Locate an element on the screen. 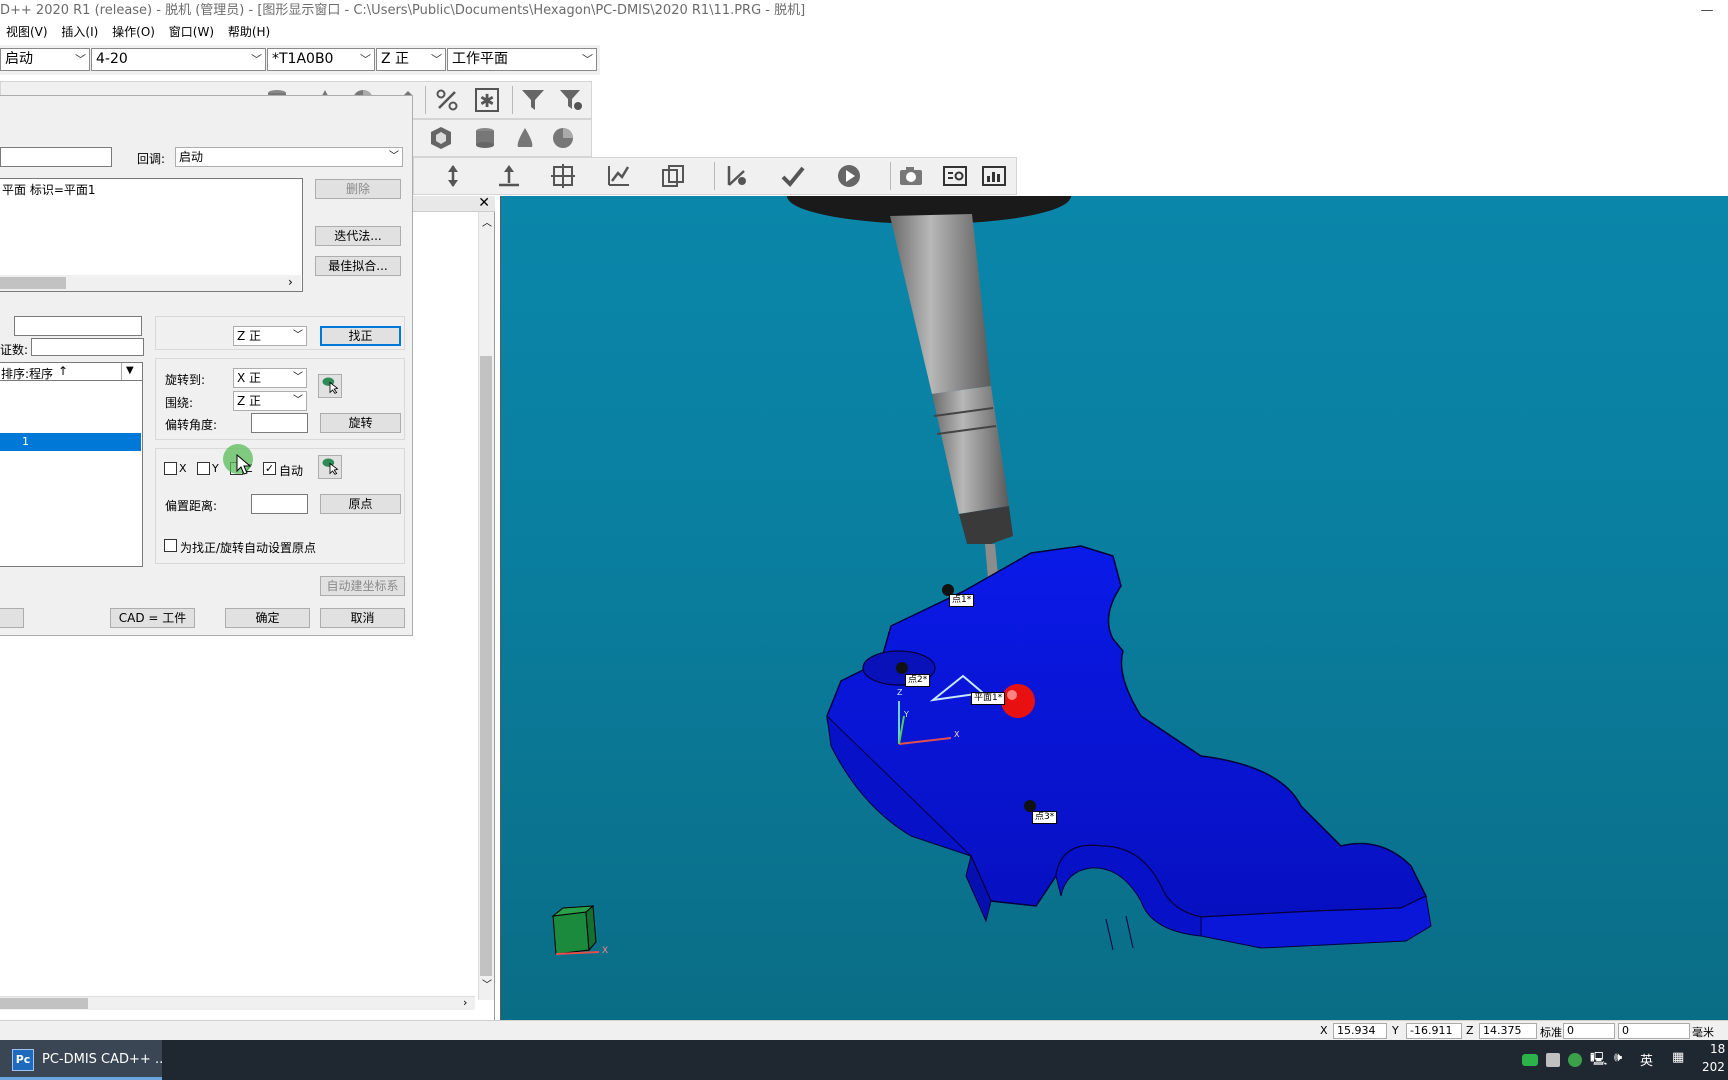 The height and width of the screenshot is (1080, 1728). offset-distance-input is located at coordinates (279, 504).